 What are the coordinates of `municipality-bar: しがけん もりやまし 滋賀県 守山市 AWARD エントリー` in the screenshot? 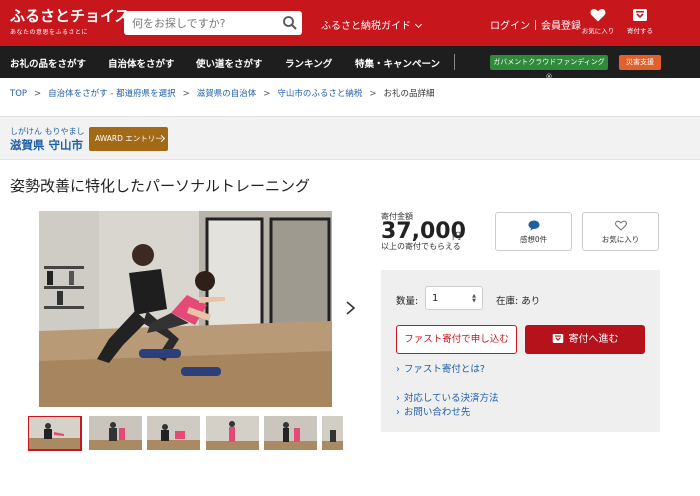 It's located at (350, 138).